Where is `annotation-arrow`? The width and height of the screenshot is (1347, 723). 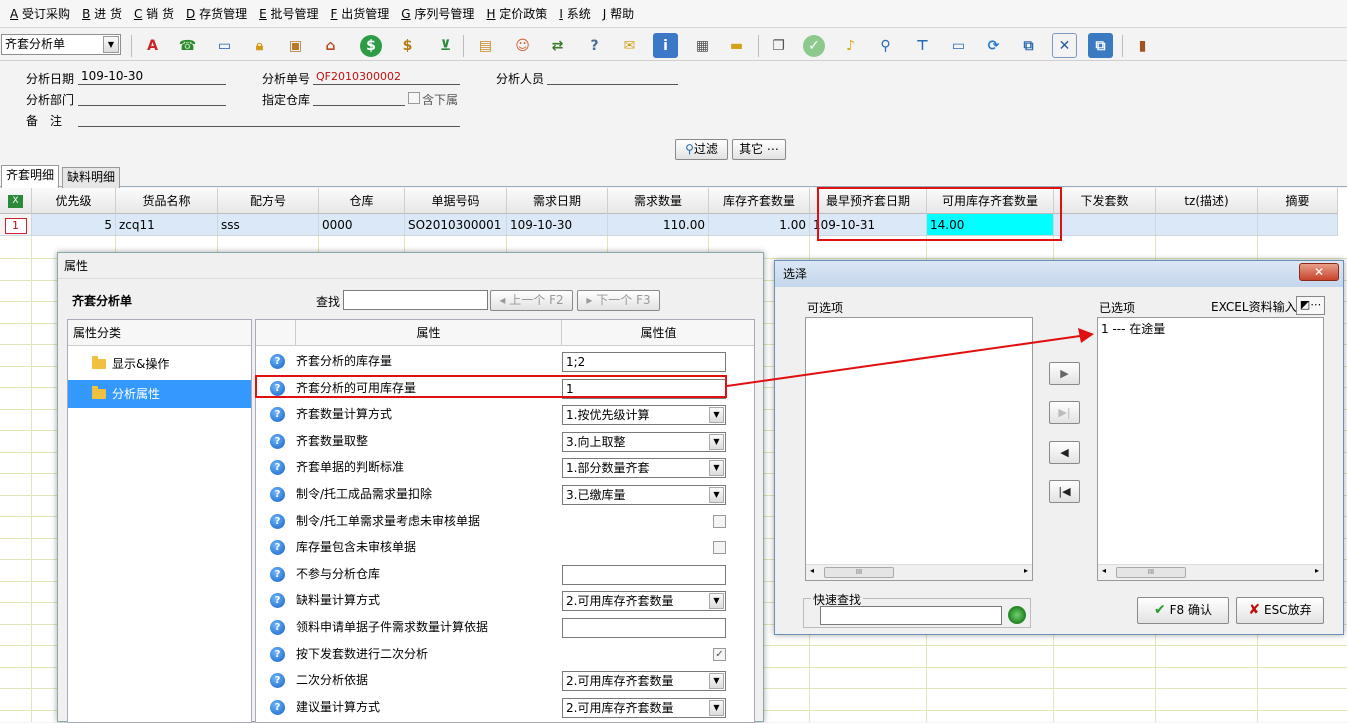
annotation-arrow is located at coordinates (910, 357).